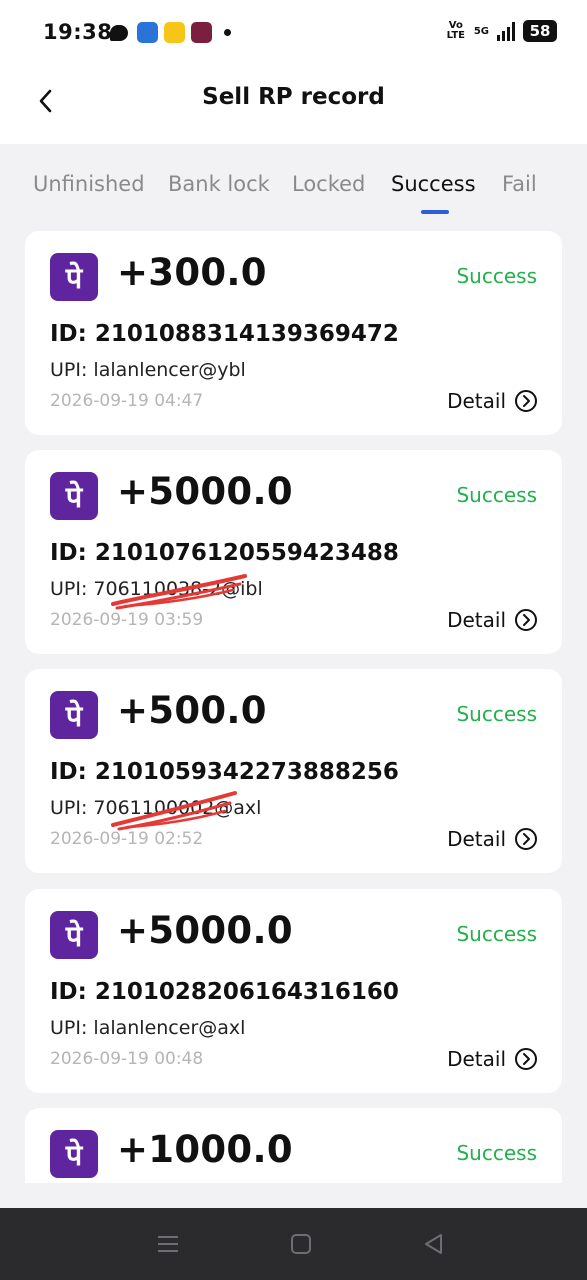 Image resolution: width=587 pixels, height=1280 pixels. I want to click on tab-success: Success, so click(433, 184).